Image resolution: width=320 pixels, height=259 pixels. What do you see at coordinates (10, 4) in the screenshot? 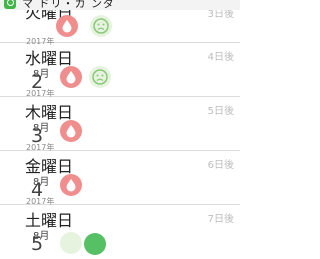
I see `app-logo-icon` at bounding box center [10, 4].